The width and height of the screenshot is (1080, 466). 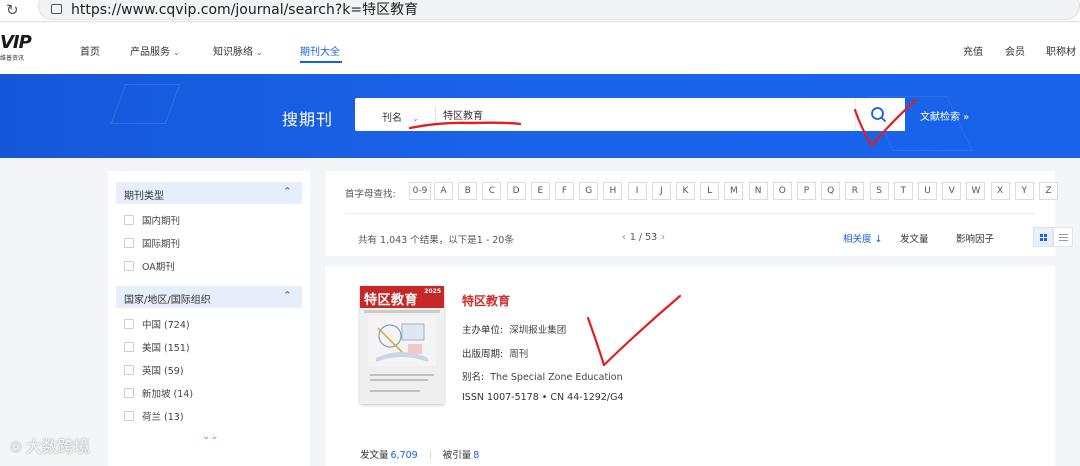 What do you see at coordinates (903, 191) in the screenshot?
I see `letter-filter-t: T` at bounding box center [903, 191].